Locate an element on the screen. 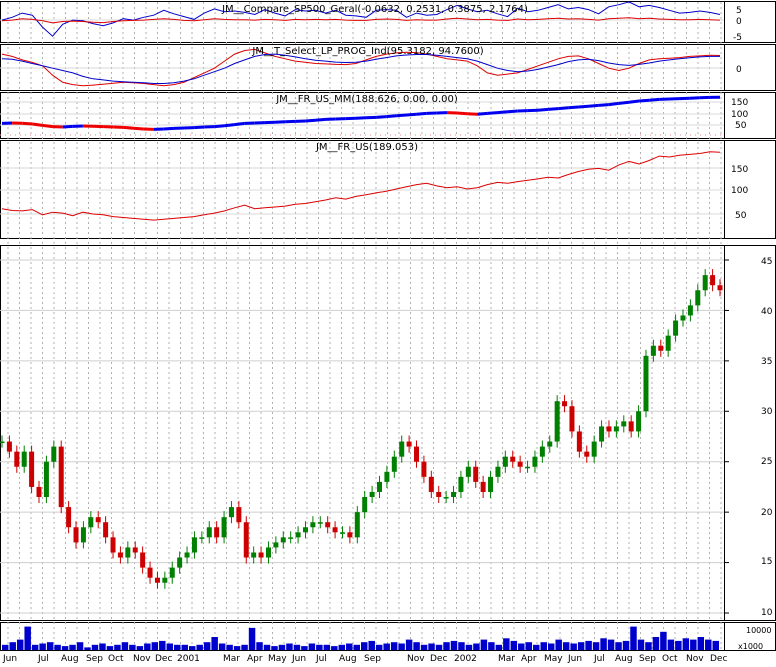  x-tick-label: Mar is located at coordinates (231, 658).